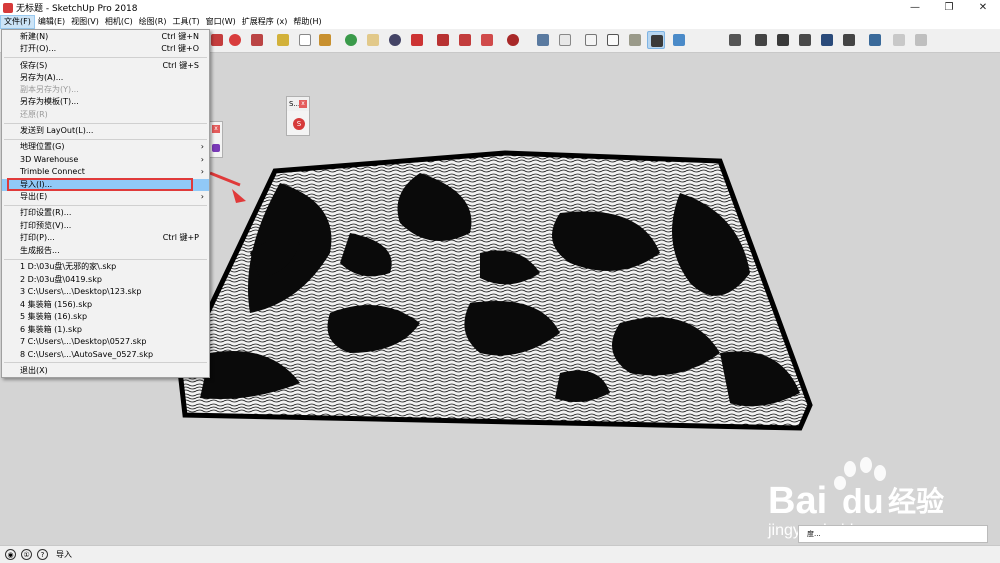 Image resolution: width=1000 pixels, height=563 pixels. What do you see at coordinates (105, 147) in the screenshot?
I see `menu-geo-location: 地理位置(G) ›` at bounding box center [105, 147].